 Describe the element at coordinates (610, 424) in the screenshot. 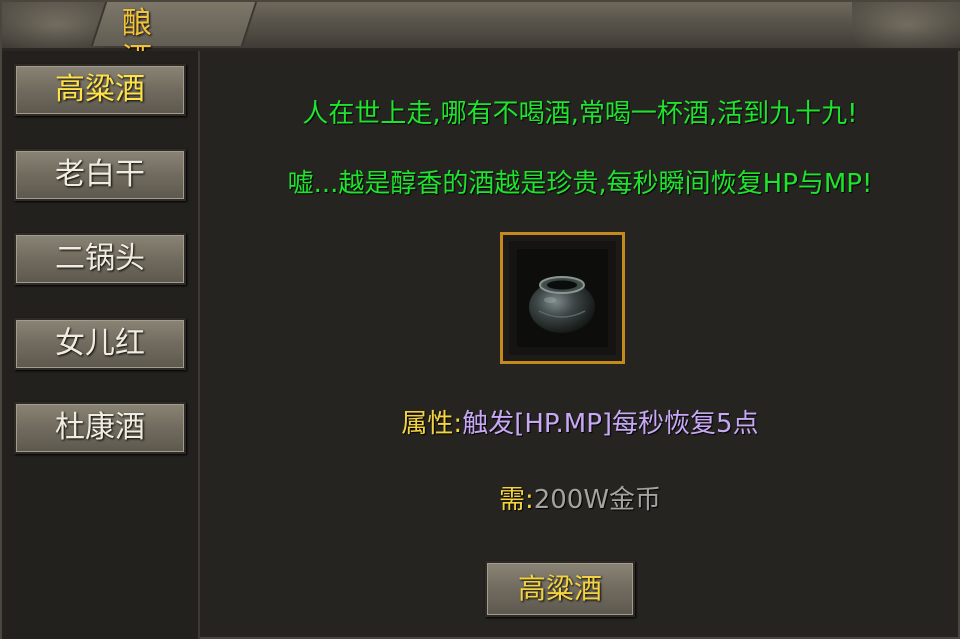

I see `property-value: 触发[HP.MP]每秒恢复5点` at that location.